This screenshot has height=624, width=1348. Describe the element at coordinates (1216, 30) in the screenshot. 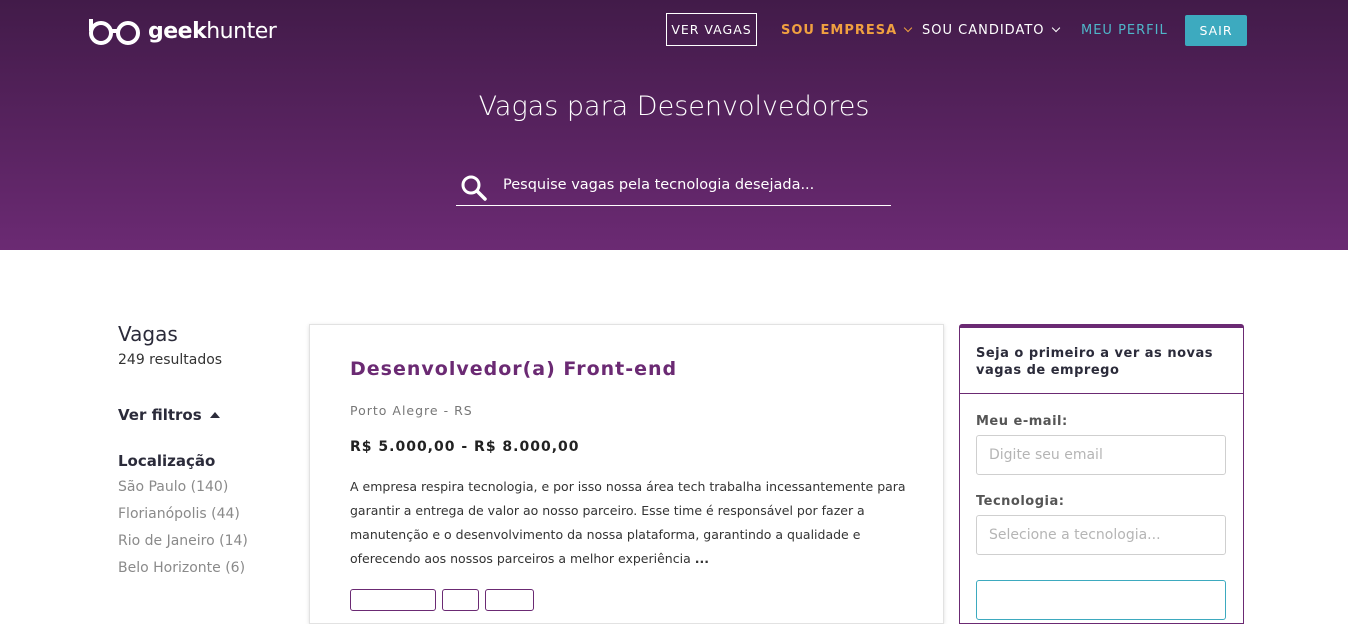

I see `sair-button: SAIR` at that location.